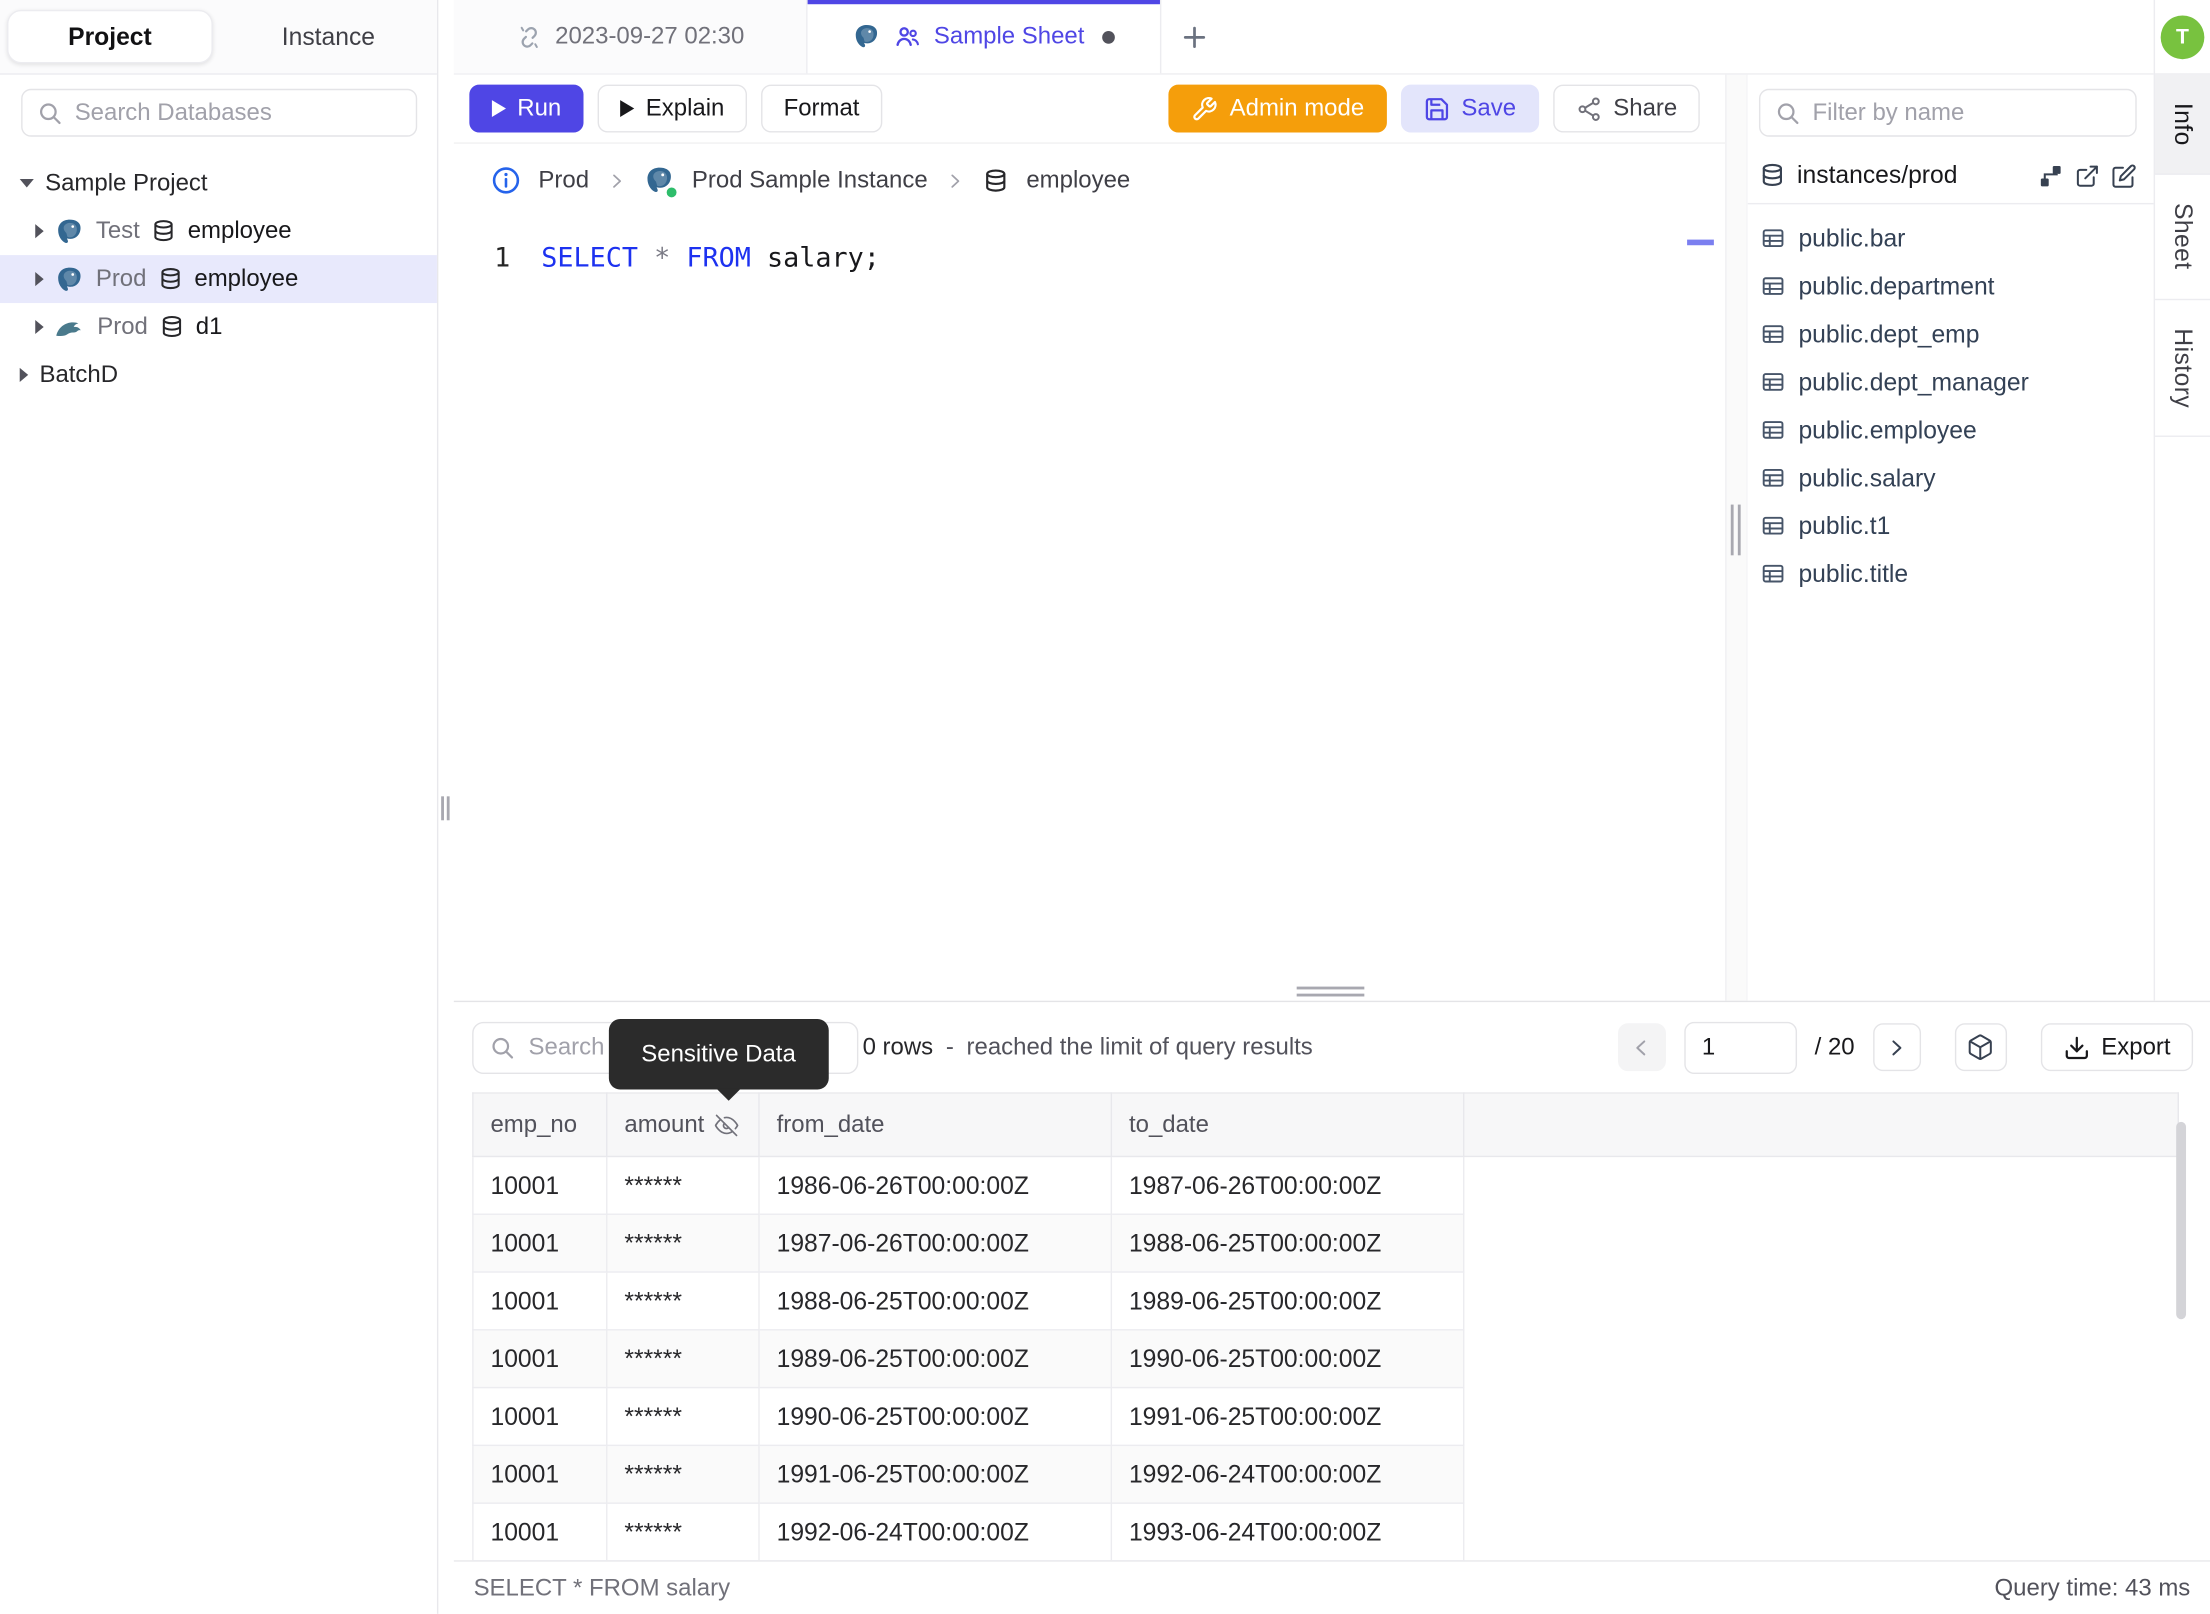  Describe the element at coordinates (1193, 36) in the screenshot. I see `add-sheet-button` at that location.